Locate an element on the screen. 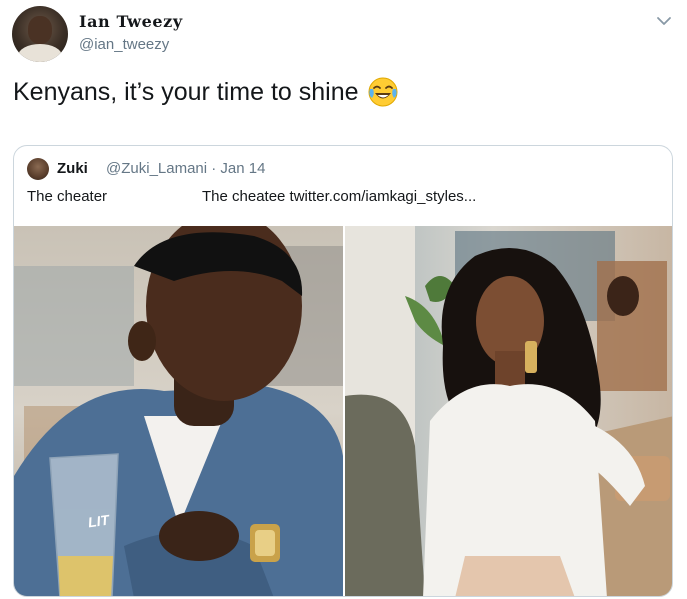 Image resolution: width=687 pixels, height=599 pixels. tweet-text: Kenyans, it’s your time to shine is located at coordinates (186, 91).